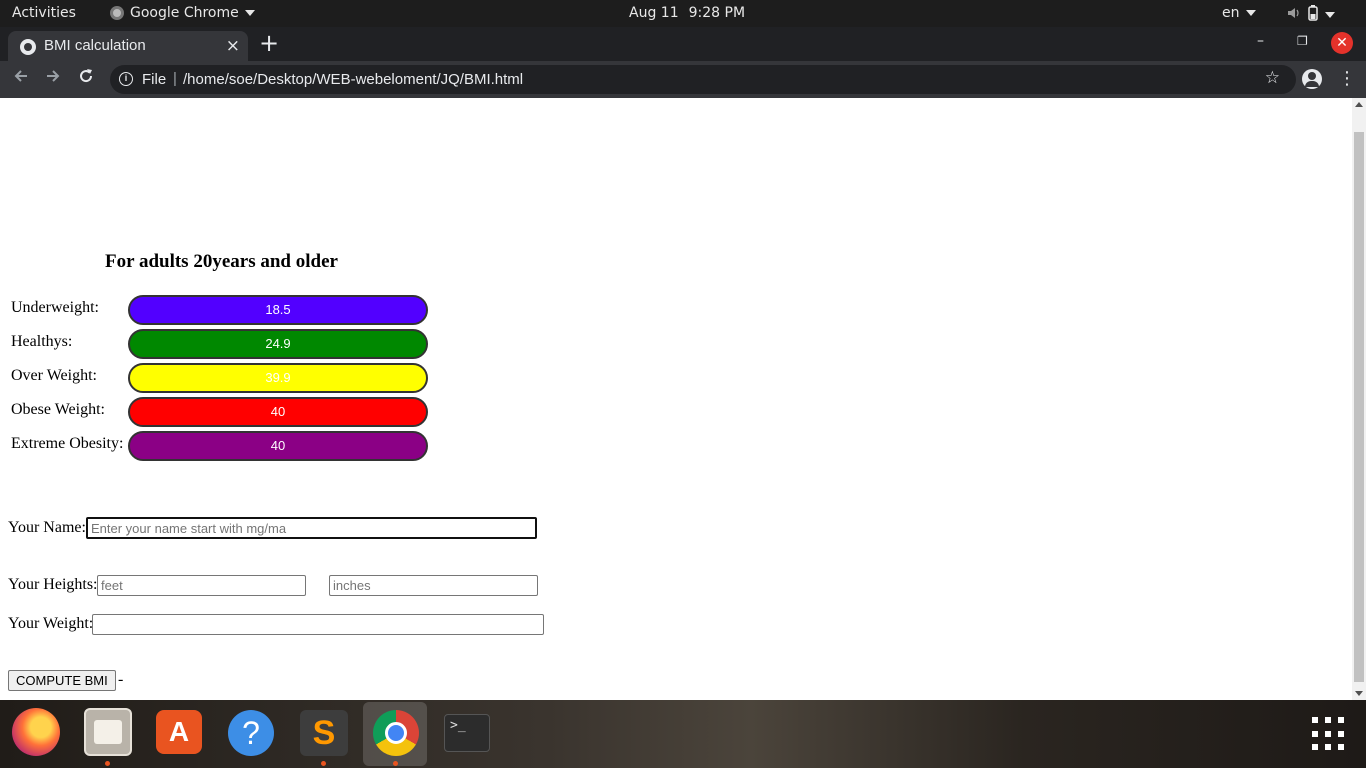 Image resolution: width=1366 pixels, height=768 pixels. Describe the element at coordinates (318, 624) in the screenshot. I see `weight-input` at that location.